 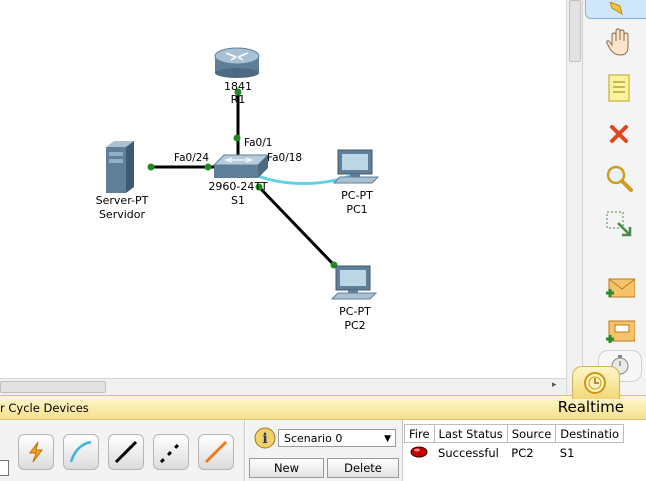 I want to click on pc1-name-label: PC1, so click(x=356, y=209).